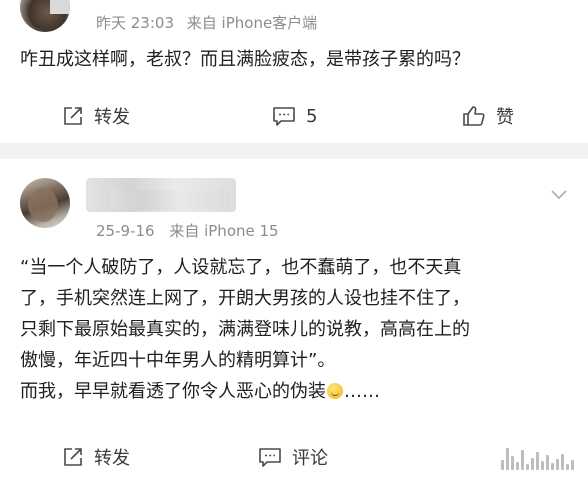  Describe the element at coordinates (310, 458) in the screenshot. I see `comment-label: 评论` at that location.